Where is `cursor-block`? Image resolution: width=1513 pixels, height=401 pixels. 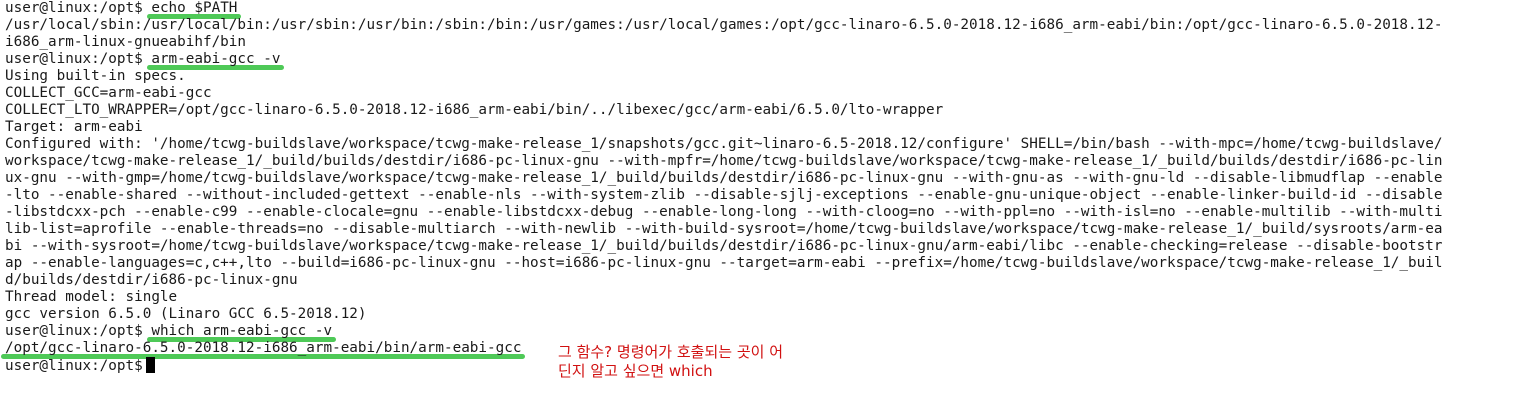 cursor-block is located at coordinates (150, 365).